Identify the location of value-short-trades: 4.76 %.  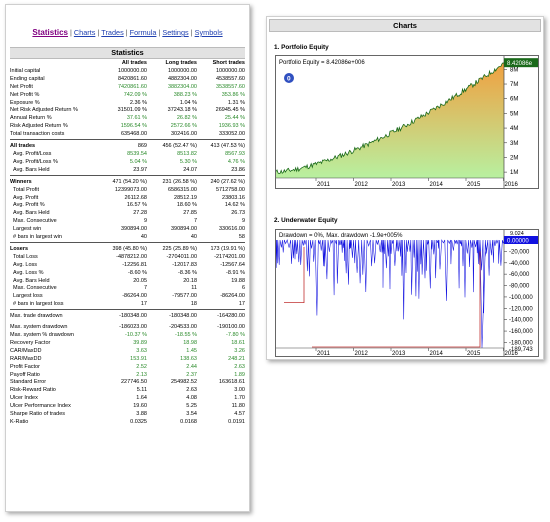
(236, 161).